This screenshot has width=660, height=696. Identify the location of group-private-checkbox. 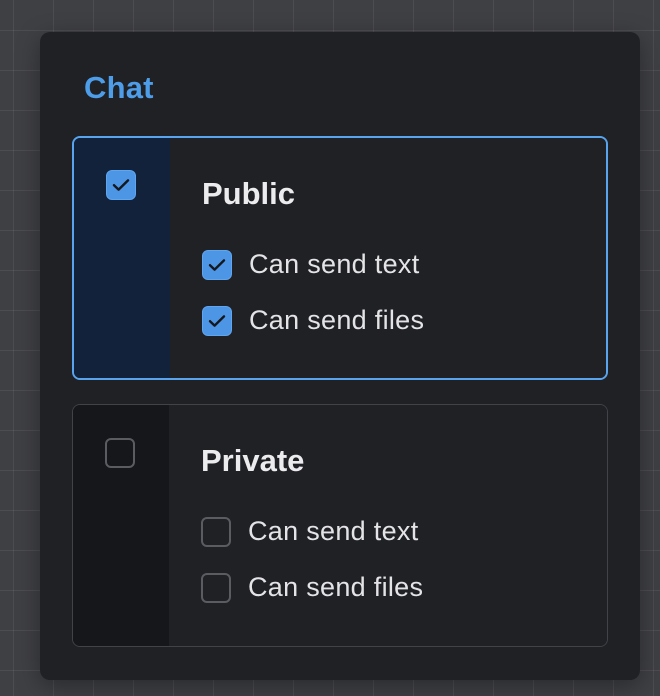
(120, 453).